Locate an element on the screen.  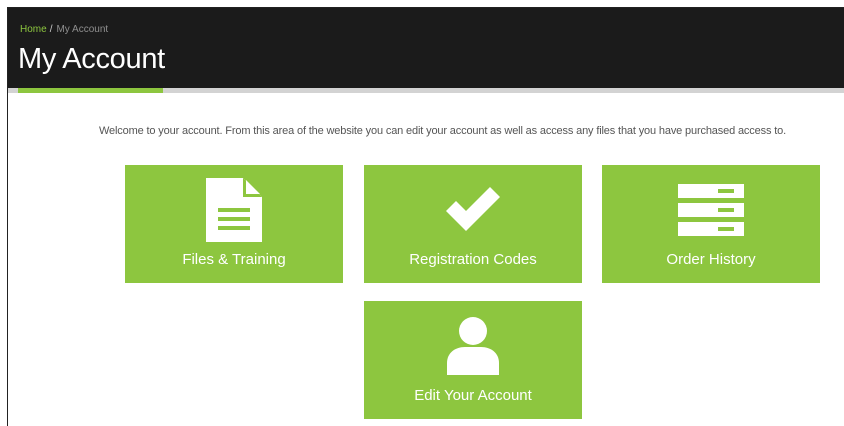
order-history-tile: Order History is located at coordinates (711, 224).